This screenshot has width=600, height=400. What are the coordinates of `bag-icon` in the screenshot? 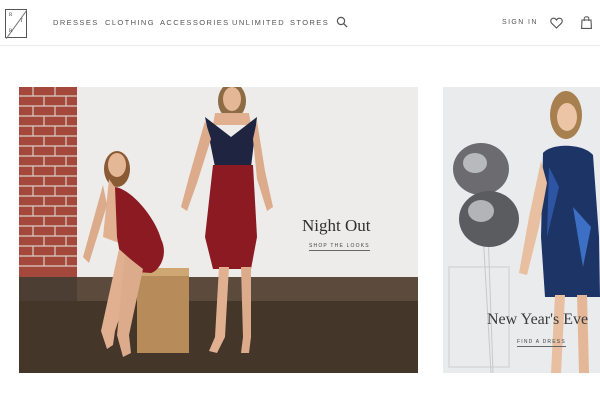 It's located at (586, 22).